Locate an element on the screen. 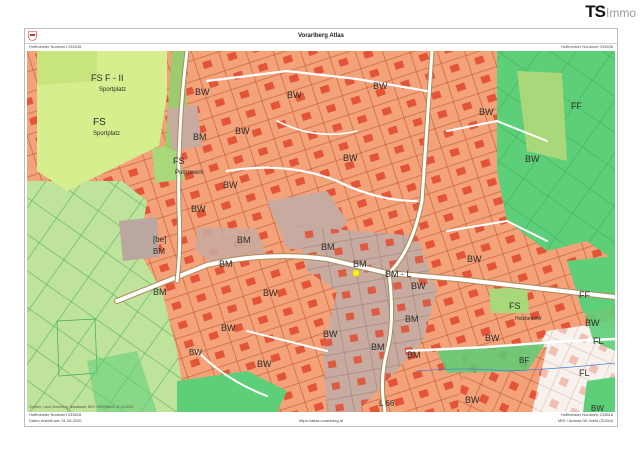 Image resolution: width=640 pixels, height=453 pixels. zone-label: [be] is located at coordinates (159, 239).